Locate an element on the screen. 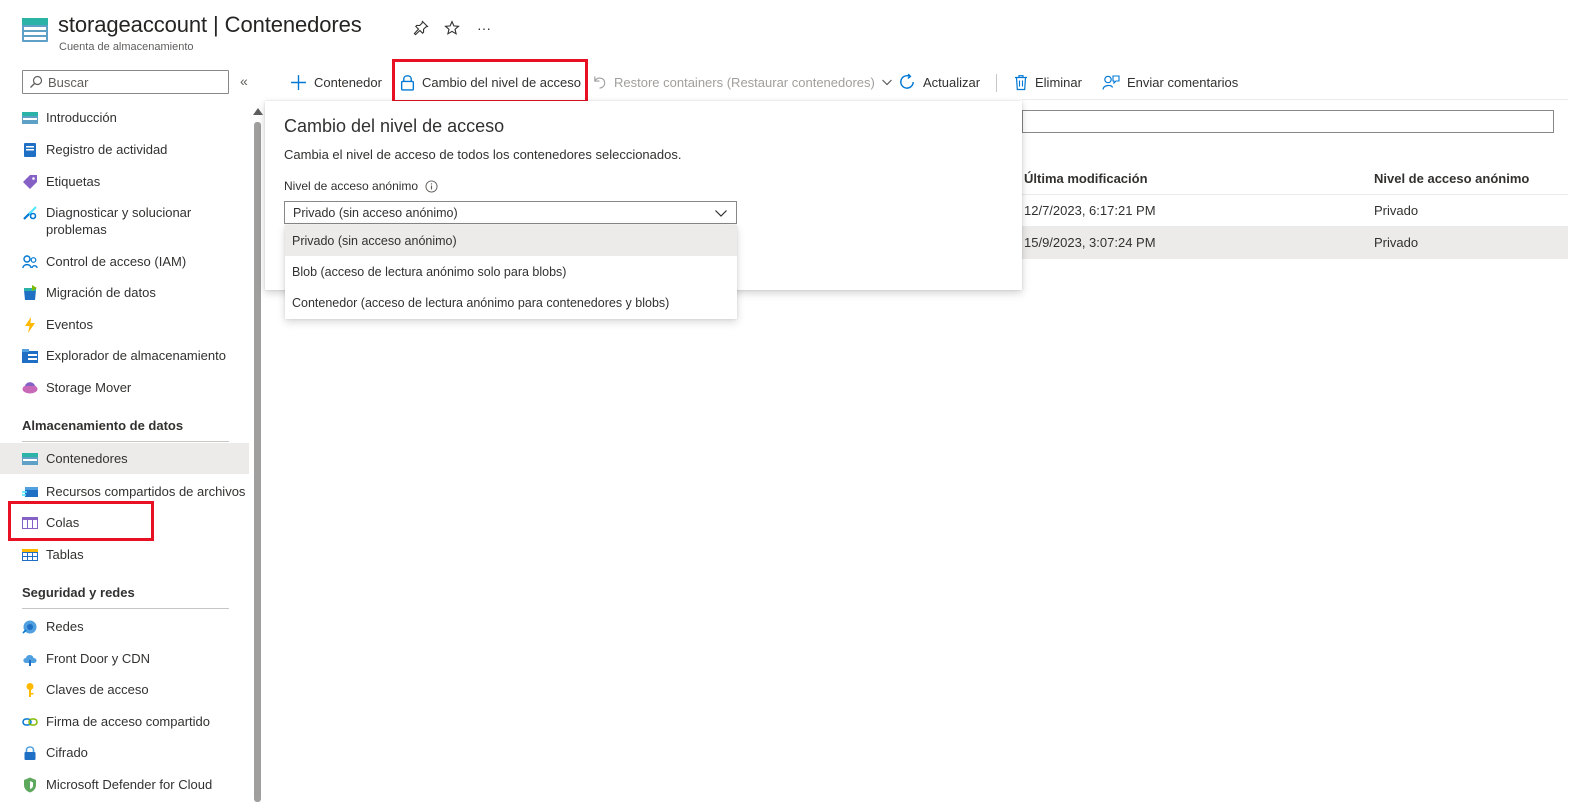  cloud-icon is located at coordinates (30, 660).